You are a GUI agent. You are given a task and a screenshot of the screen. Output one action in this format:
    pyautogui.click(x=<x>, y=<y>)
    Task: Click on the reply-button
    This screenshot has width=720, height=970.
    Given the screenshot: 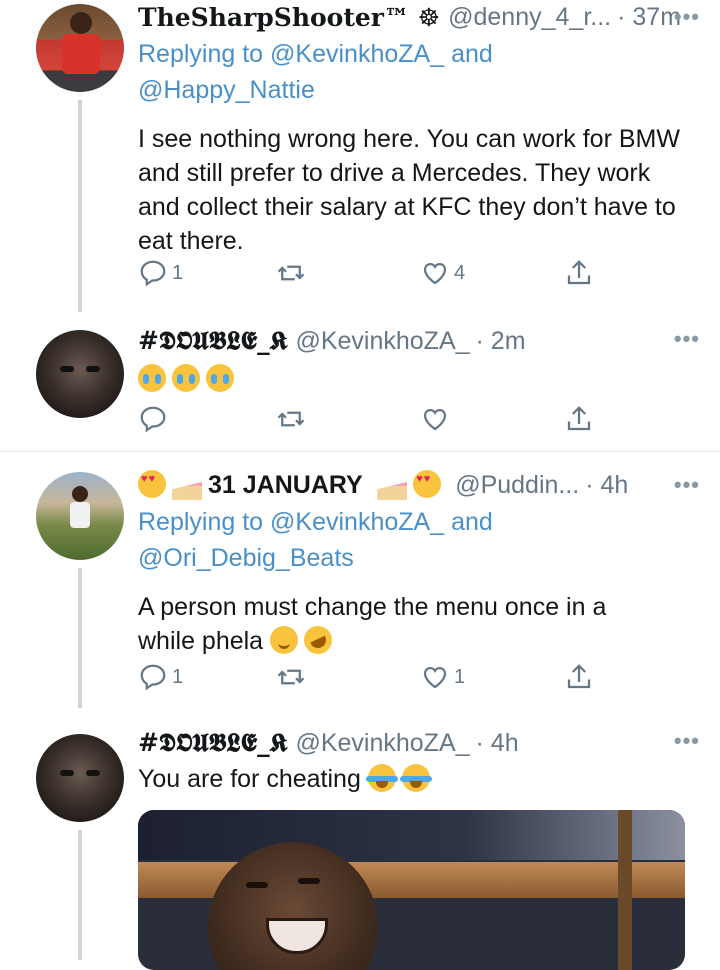 What is the action you would take?
    pyautogui.click(x=153, y=419)
    